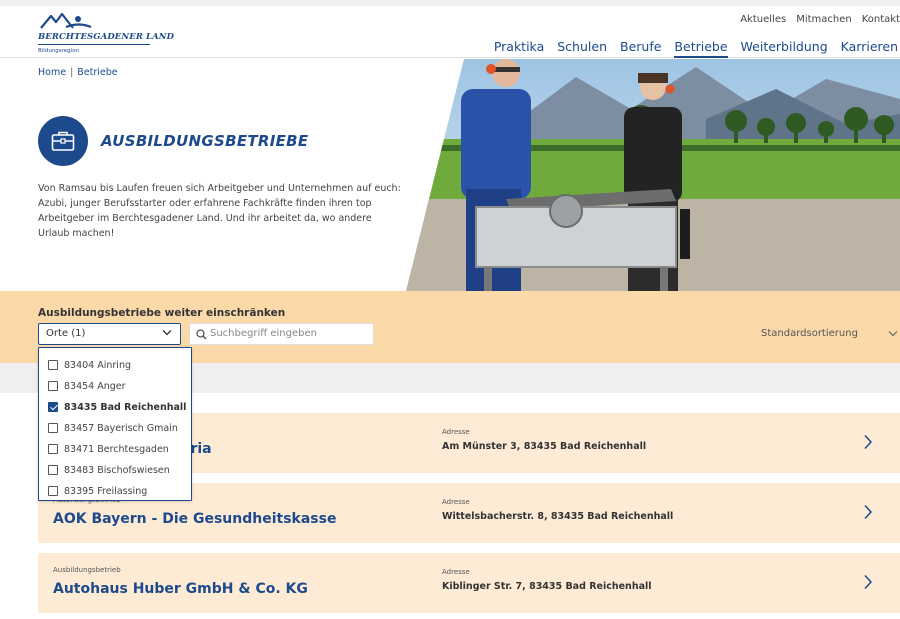  Describe the element at coordinates (809, 333) in the screenshot. I see `sort-select: Standardsortierung` at that location.